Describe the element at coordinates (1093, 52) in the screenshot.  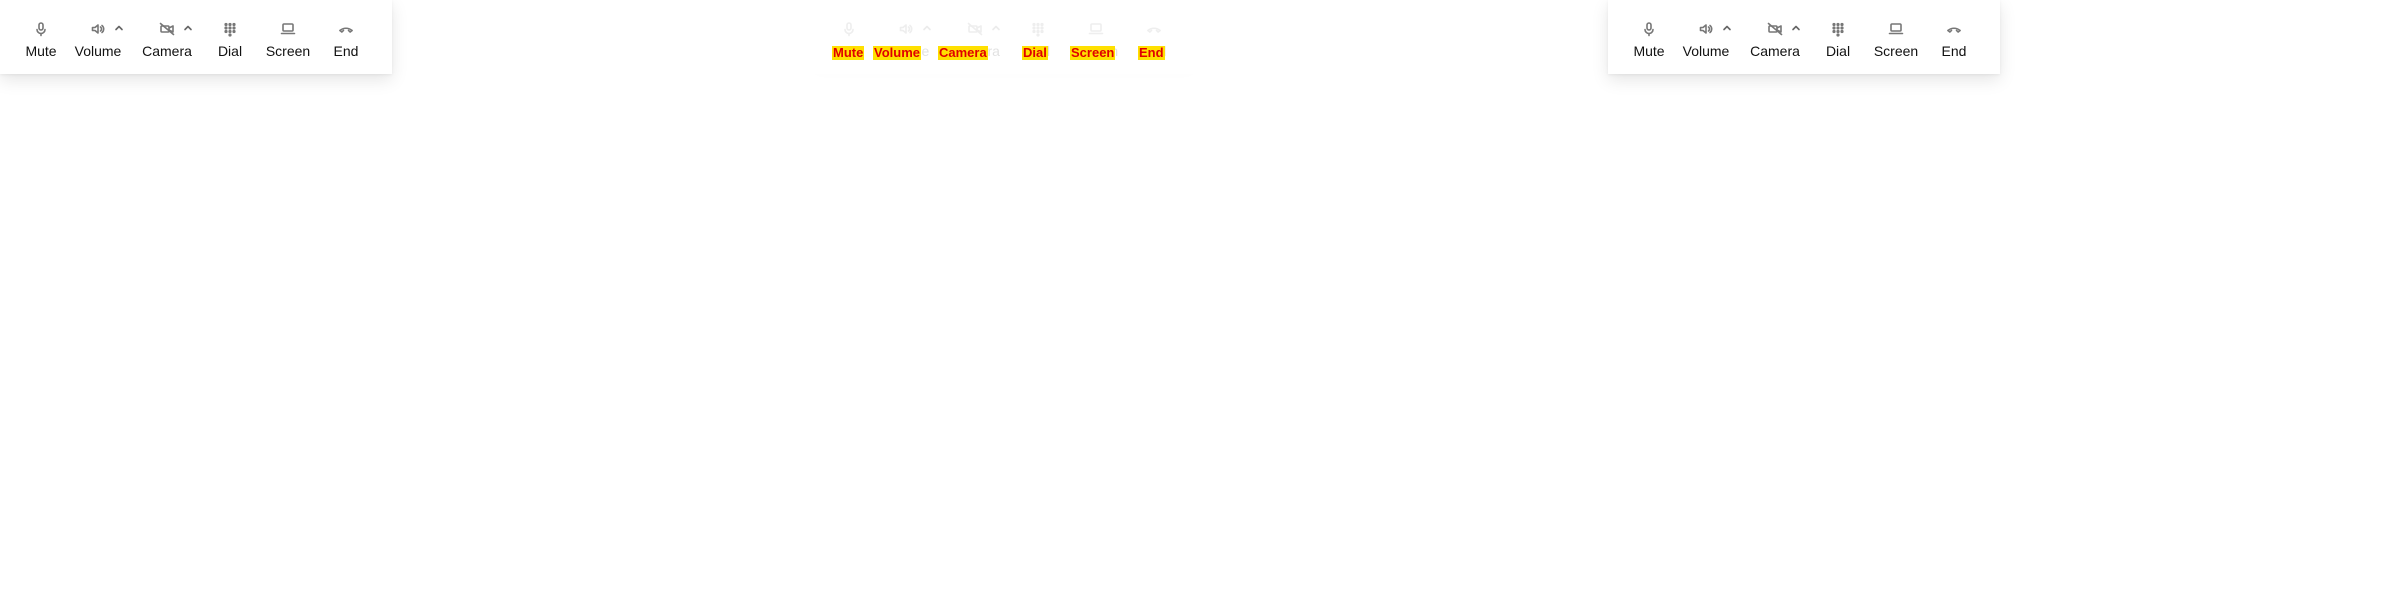
I see `overlay-screen-label: Screen` at that location.